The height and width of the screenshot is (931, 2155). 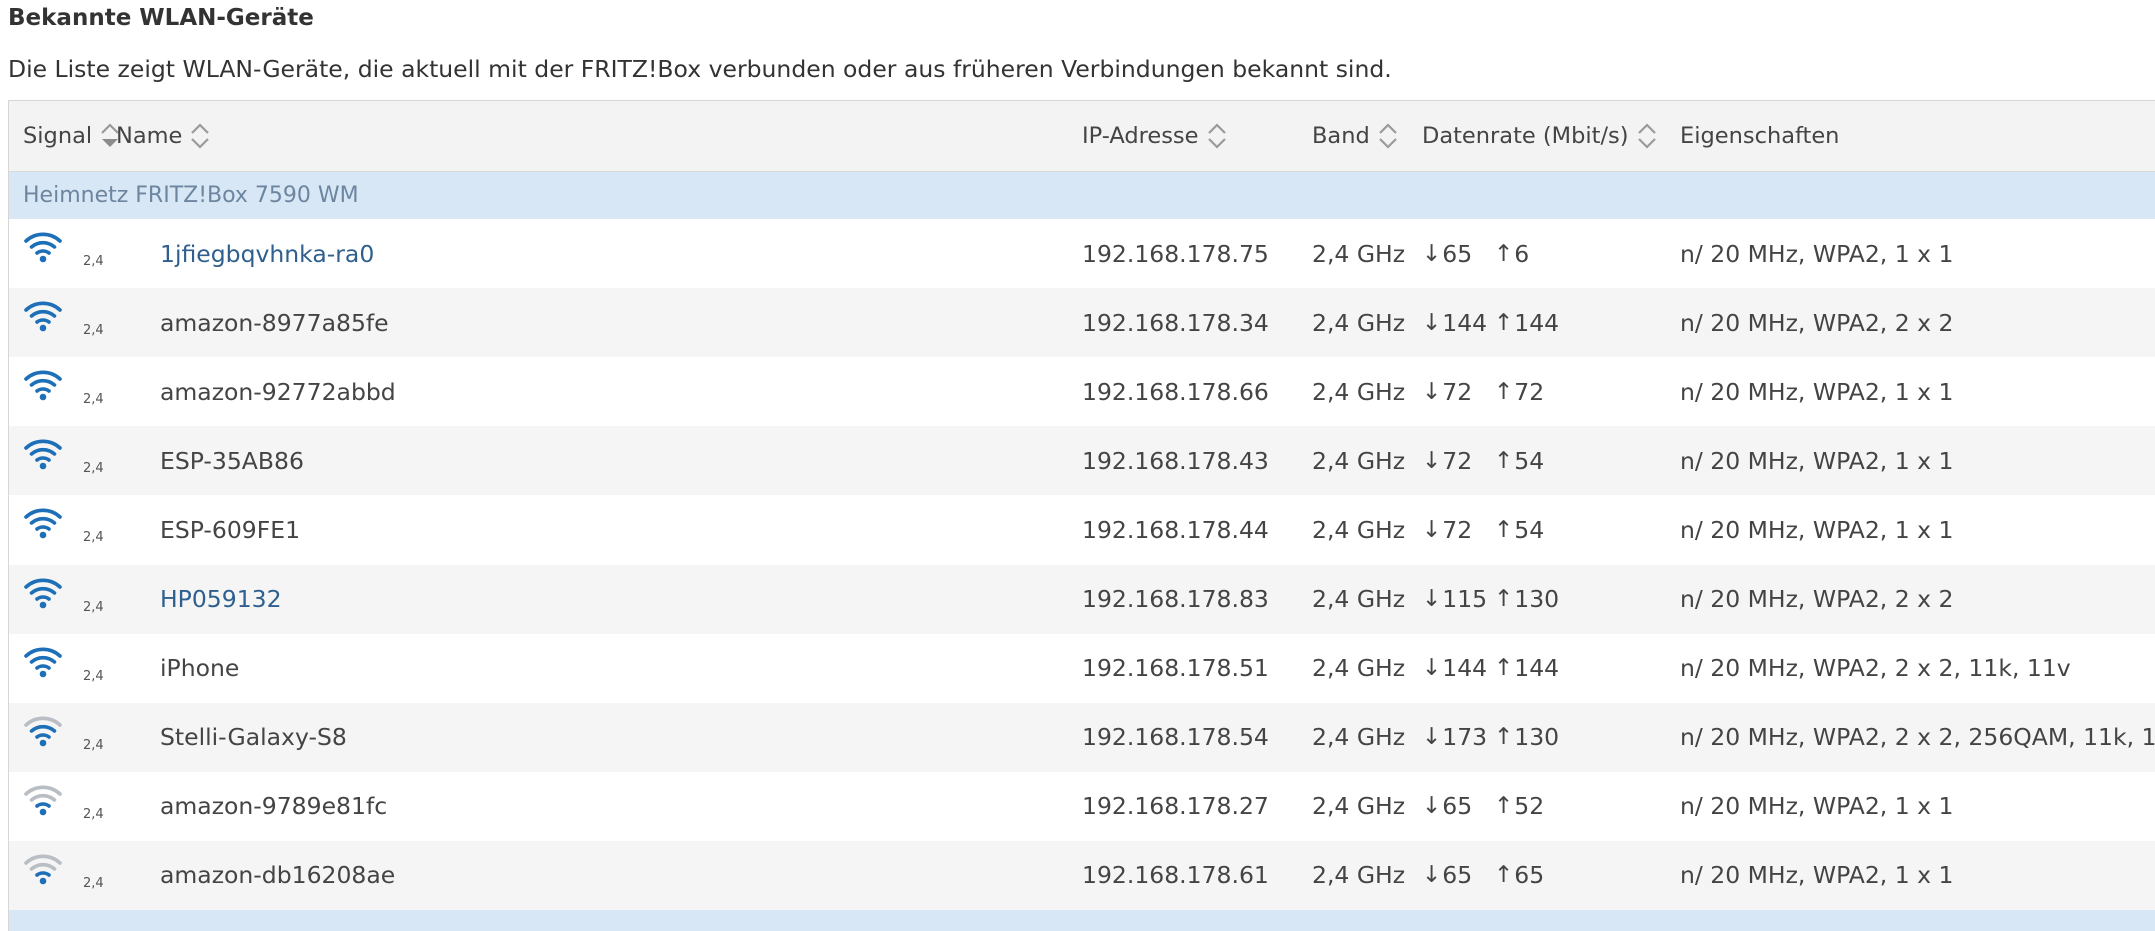 I want to click on ip-address: 192.168.178.27, so click(x=1175, y=806).